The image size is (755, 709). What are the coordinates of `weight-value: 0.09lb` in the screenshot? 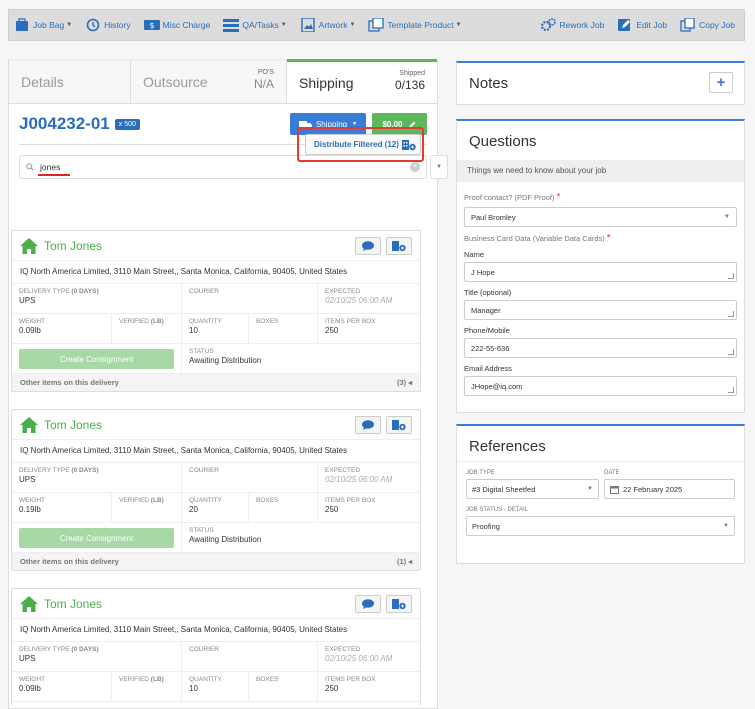 It's located at (30, 688).